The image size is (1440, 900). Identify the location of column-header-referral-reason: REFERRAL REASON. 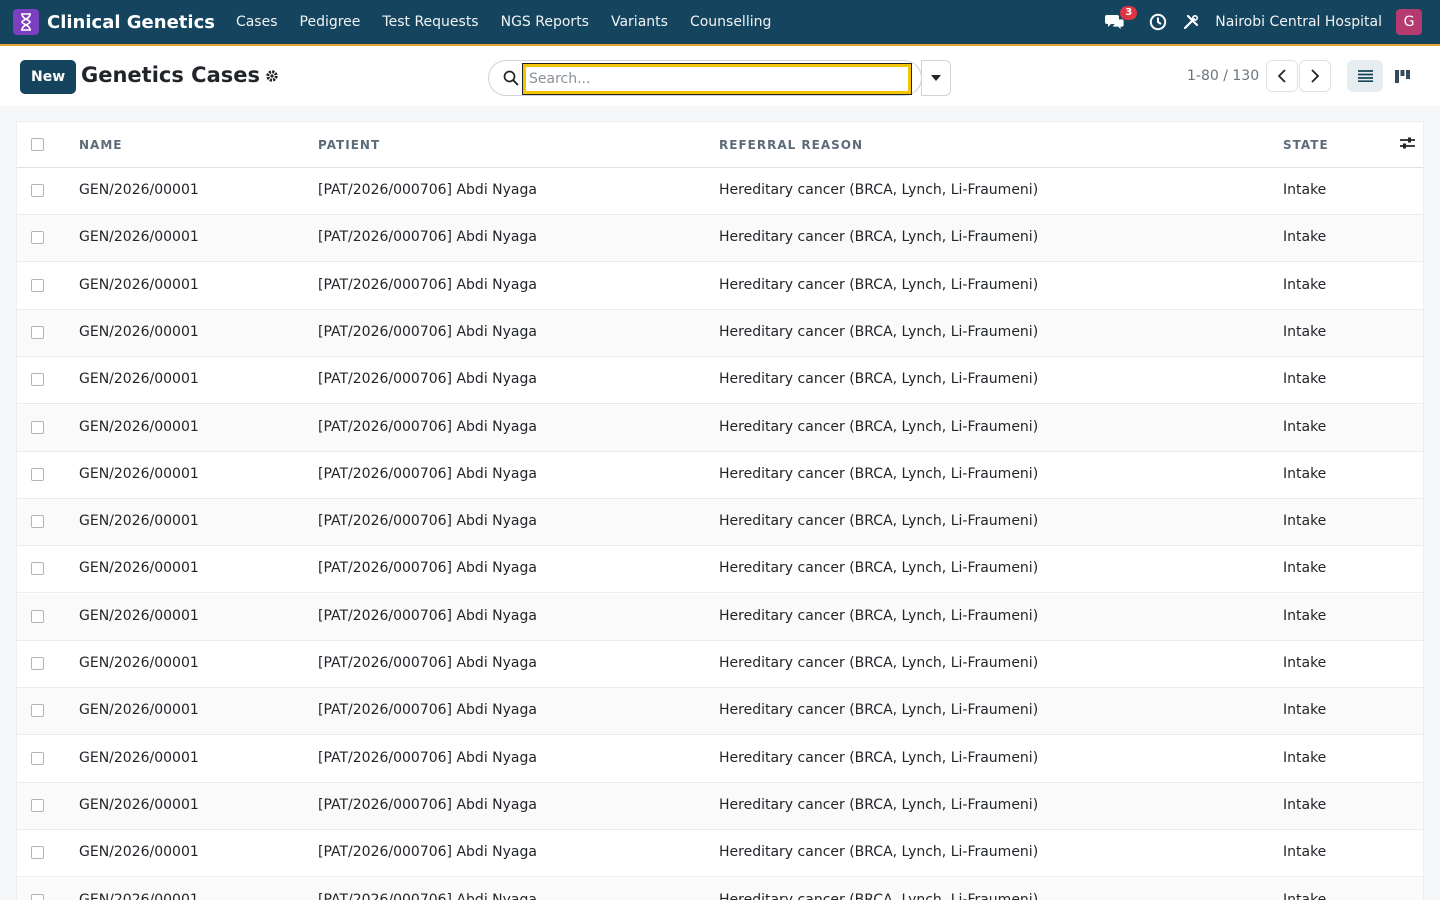
(791, 145).